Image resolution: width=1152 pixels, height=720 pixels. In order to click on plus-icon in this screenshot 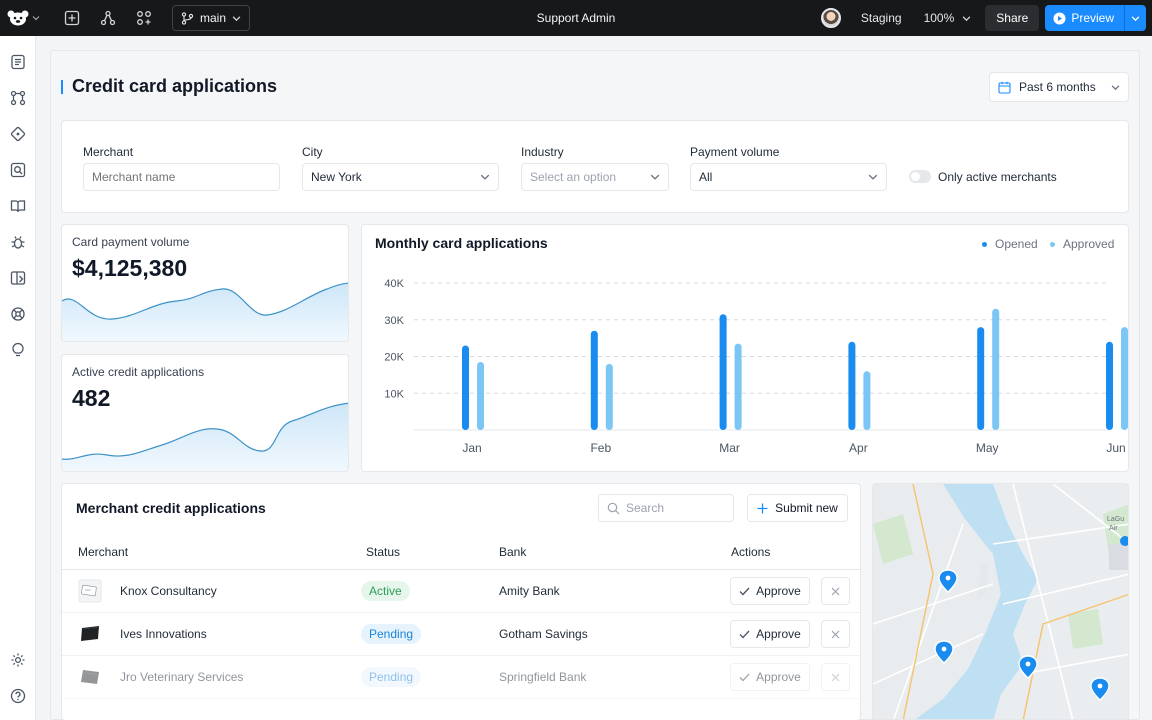, I will do `click(762, 508)`.